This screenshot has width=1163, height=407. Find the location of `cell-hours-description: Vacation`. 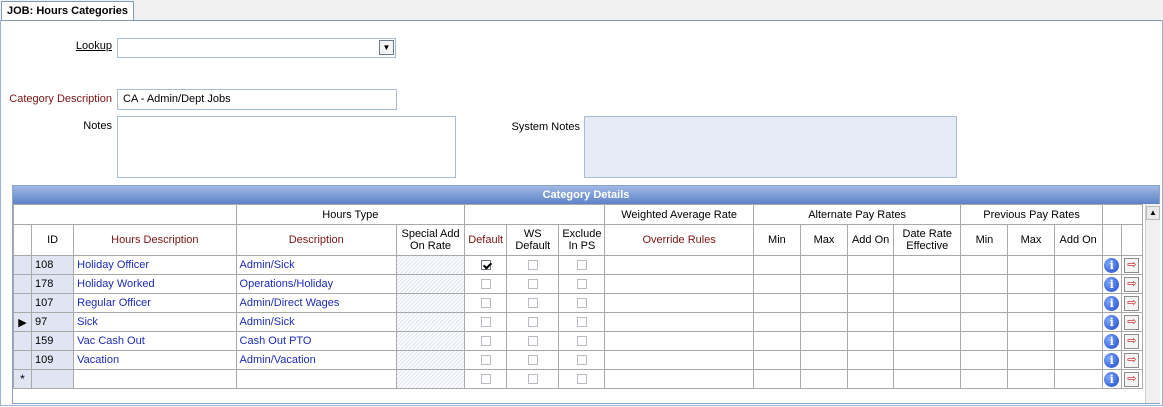

cell-hours-description: Vacation is located at coordinates (155, 360).